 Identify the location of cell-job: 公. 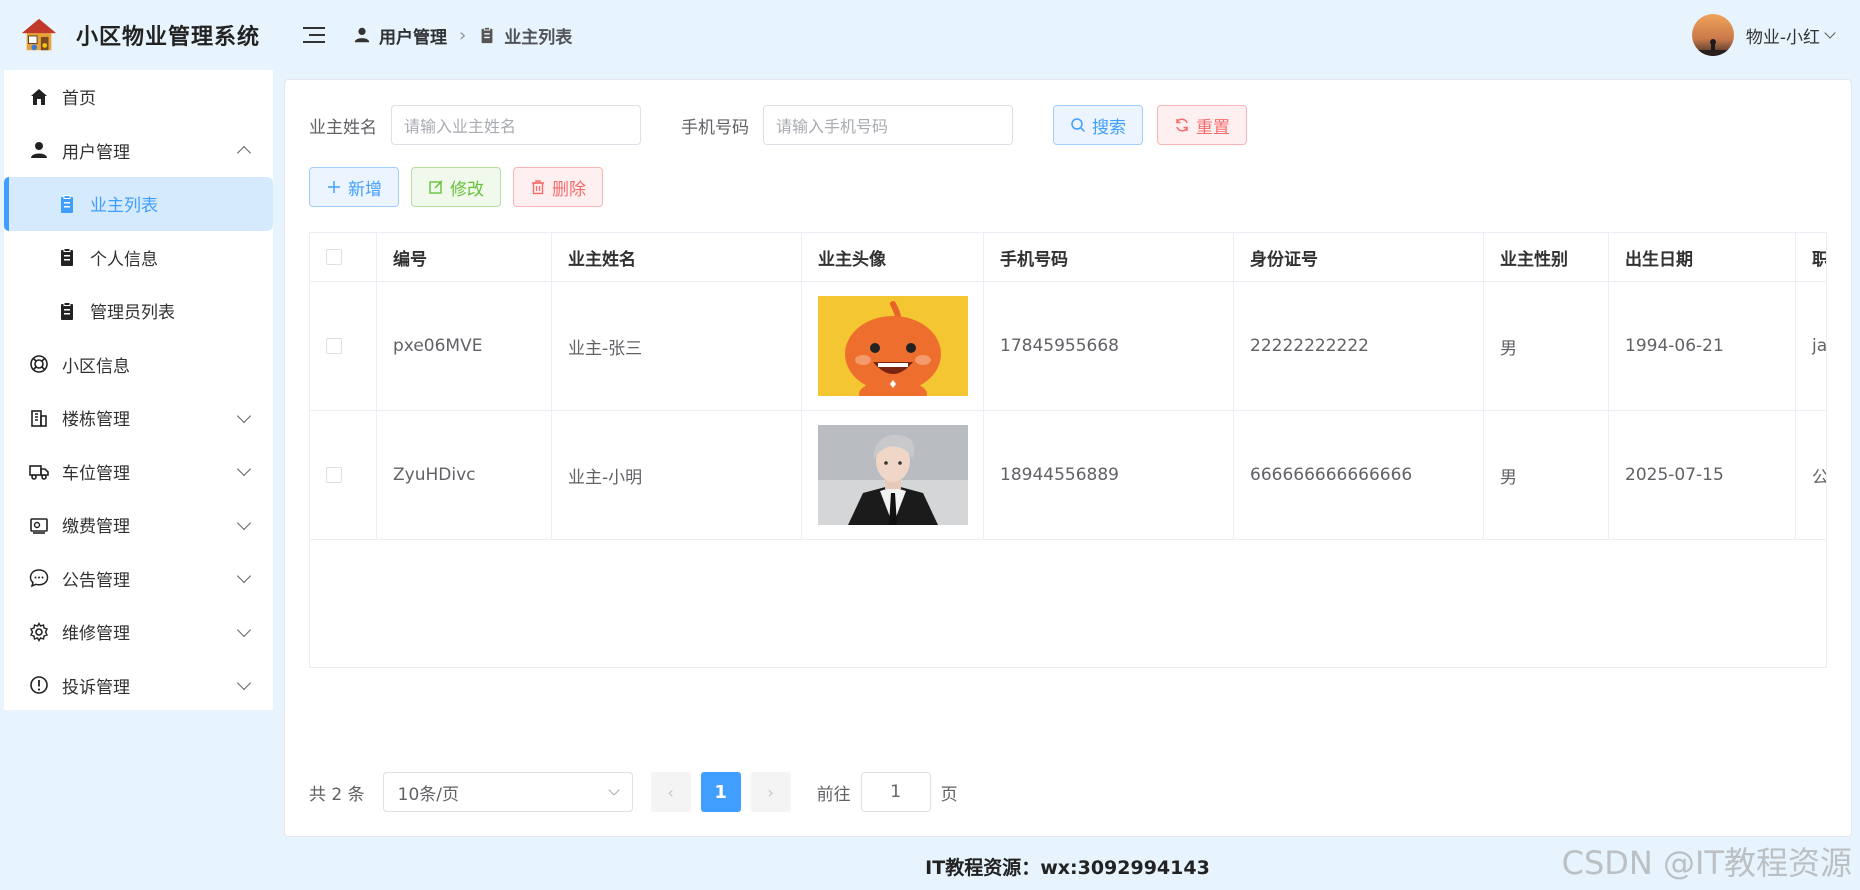
(1811, 475).